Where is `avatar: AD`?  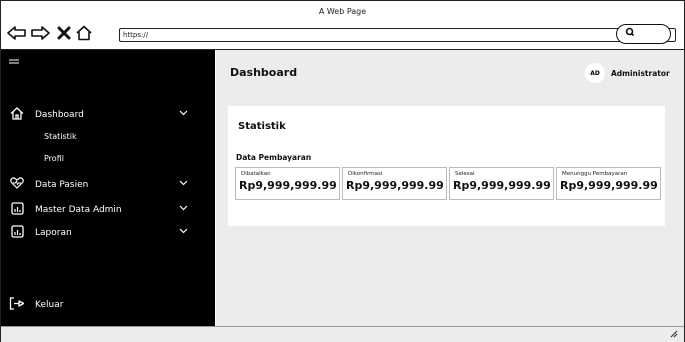 avatar: AD is located at coordinates (595, 73).